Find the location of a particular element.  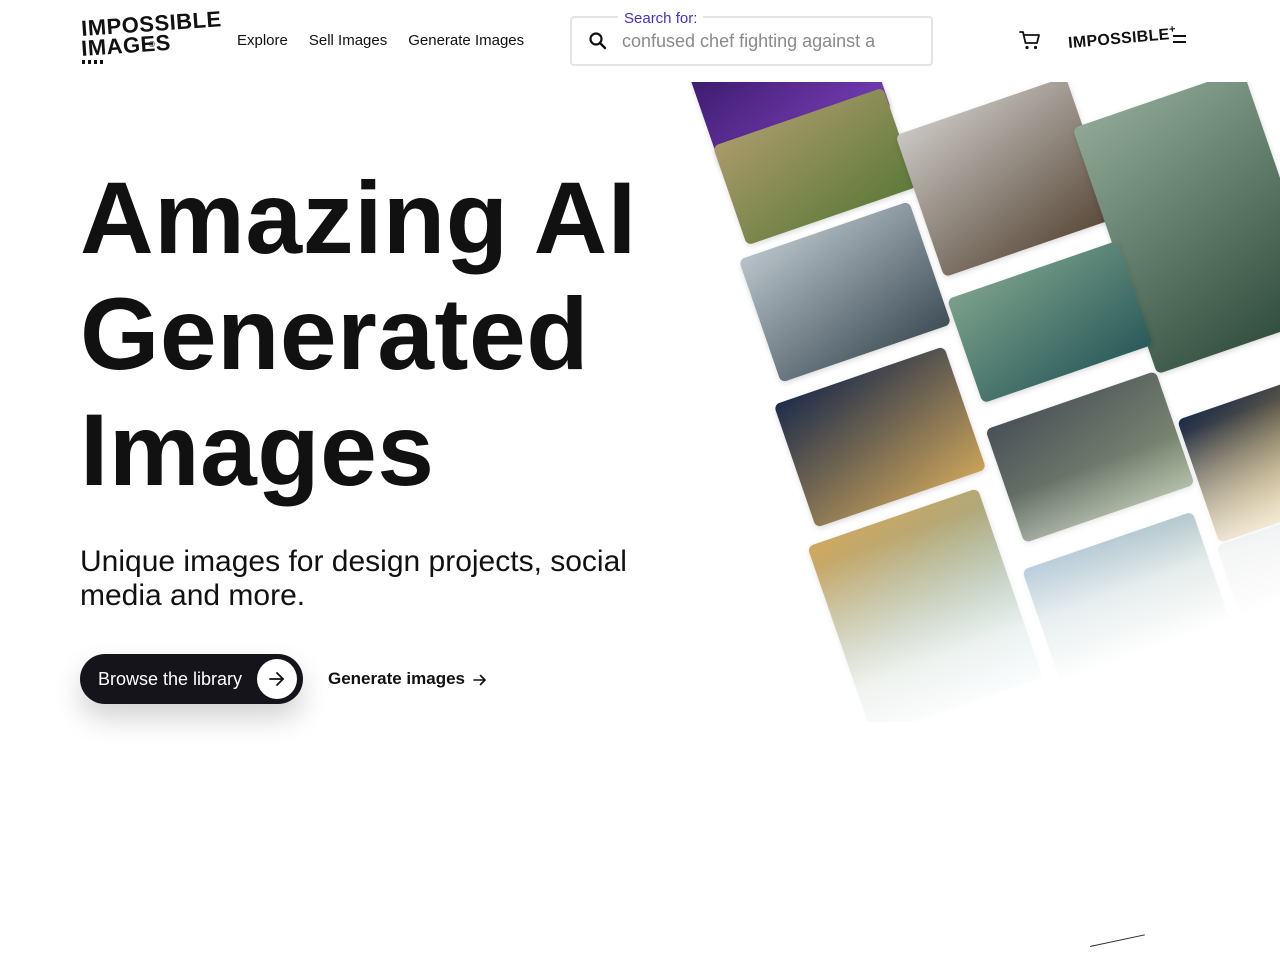

menu-icon is located at coordinates (1181, 40).